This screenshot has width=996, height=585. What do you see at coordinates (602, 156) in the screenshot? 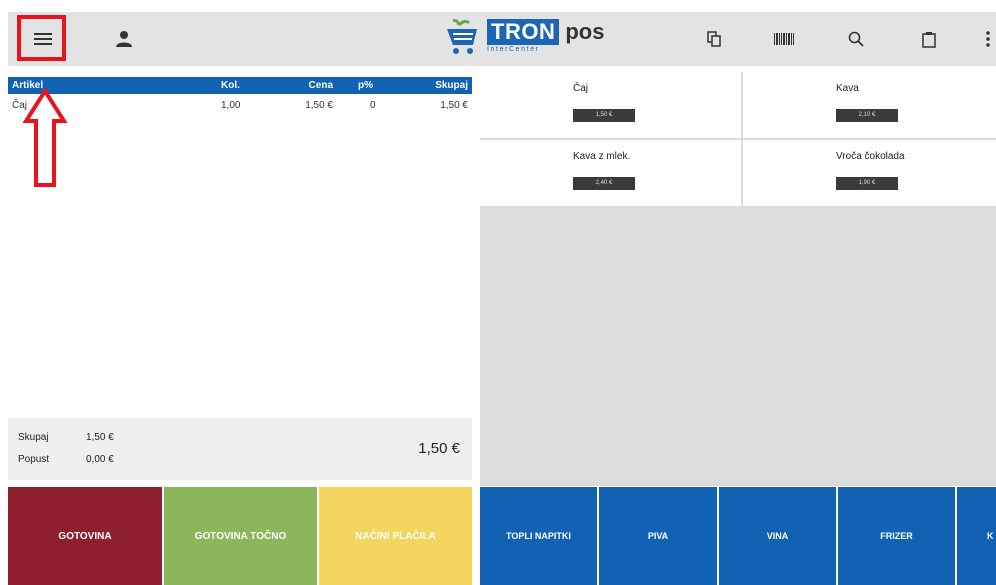
I see `product-name: Kava z mlek.` at bounding box center [602, 156].